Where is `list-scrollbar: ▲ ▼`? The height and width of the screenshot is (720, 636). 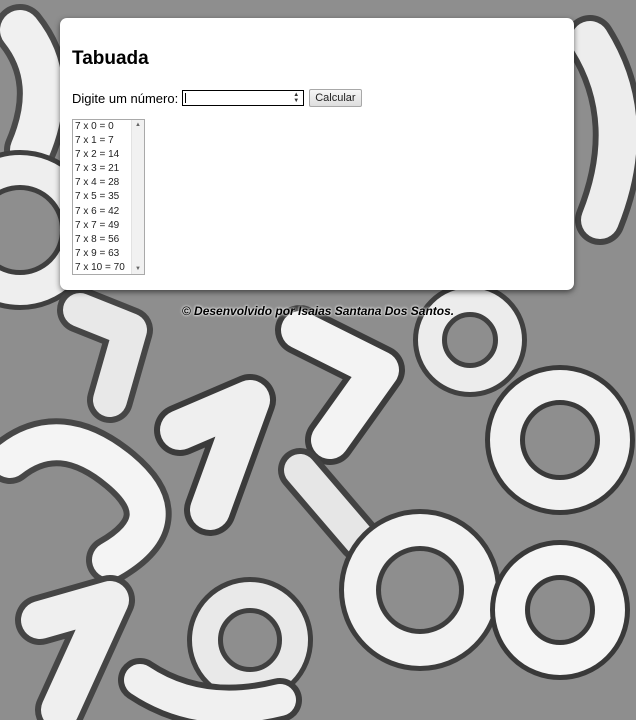
list-scrollbar: ▲ ▼ is located at coordinates (137, 197).